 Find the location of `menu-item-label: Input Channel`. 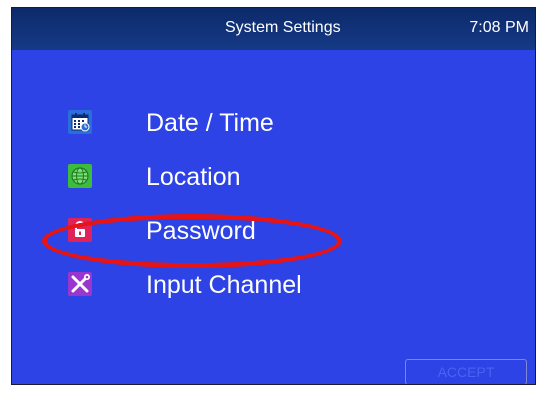

menu-item-label: Input Channel is located at coordinates (224, 285).